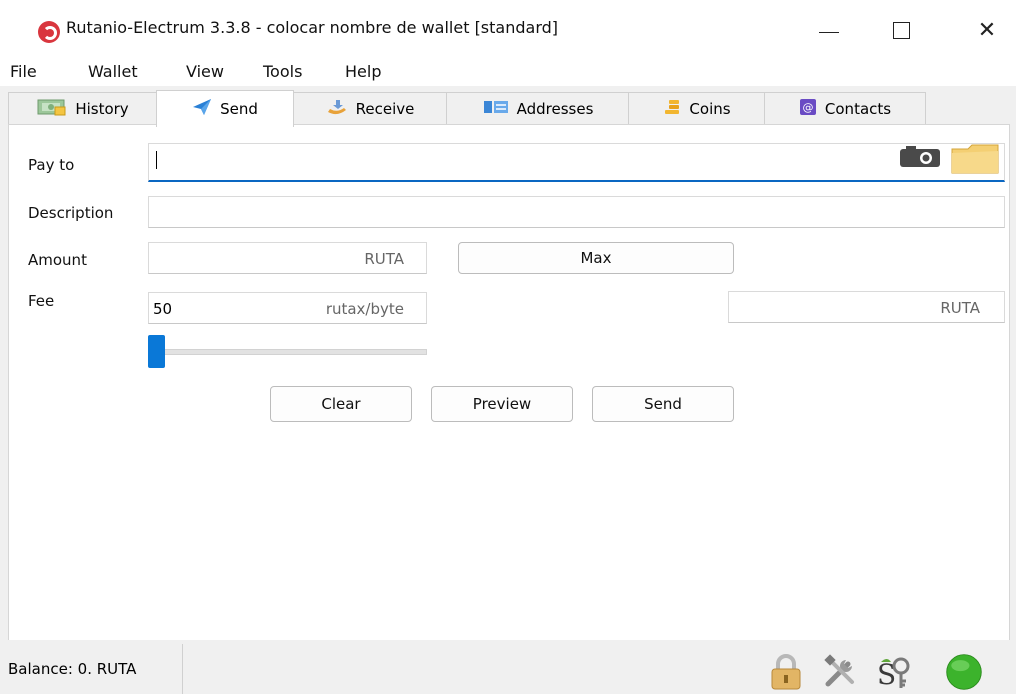 The width and height of the screenshot is (1016, 694). Describe the element at coordinates (202, 109) in the screenshot. I see `send-icon` at that location.